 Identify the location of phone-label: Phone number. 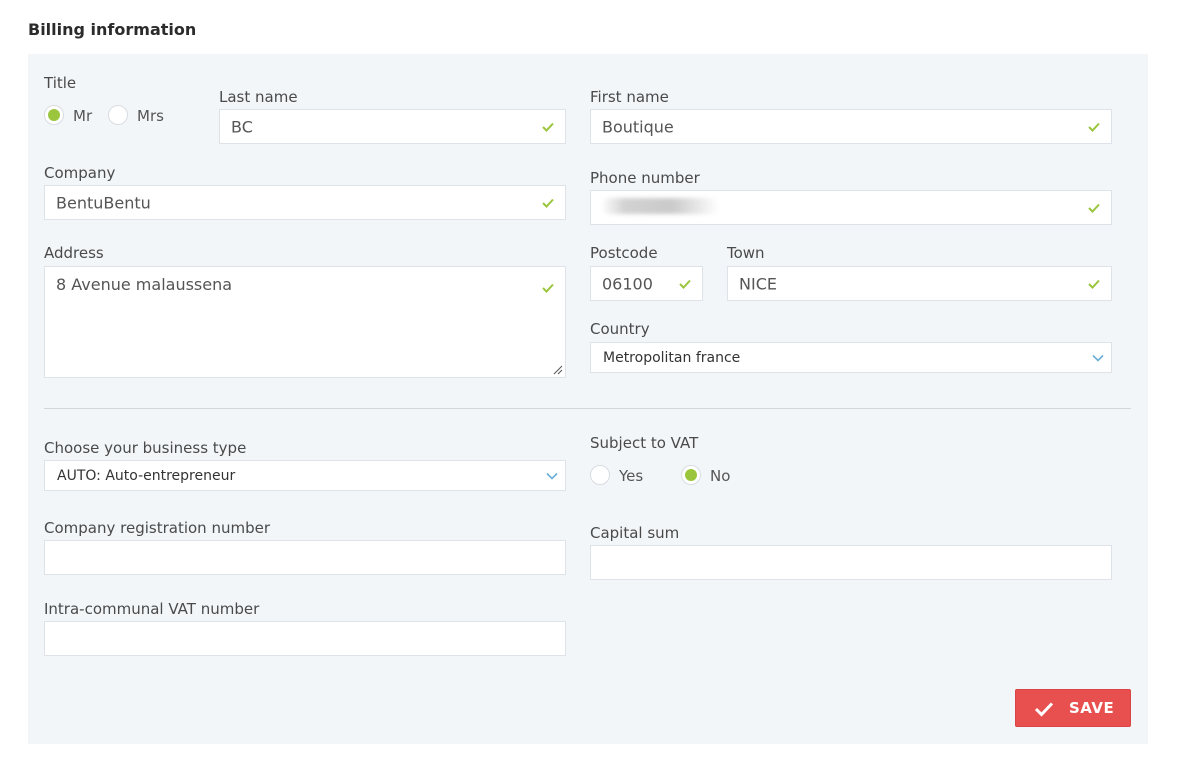
(645, 178).